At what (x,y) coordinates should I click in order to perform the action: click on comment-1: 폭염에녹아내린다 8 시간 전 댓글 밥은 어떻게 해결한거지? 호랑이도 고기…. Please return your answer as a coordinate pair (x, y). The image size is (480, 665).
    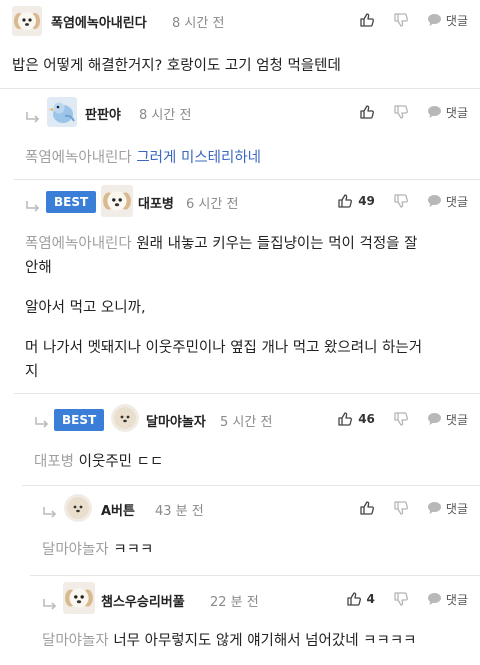
    Looking at the image, I should click on (240, 44).